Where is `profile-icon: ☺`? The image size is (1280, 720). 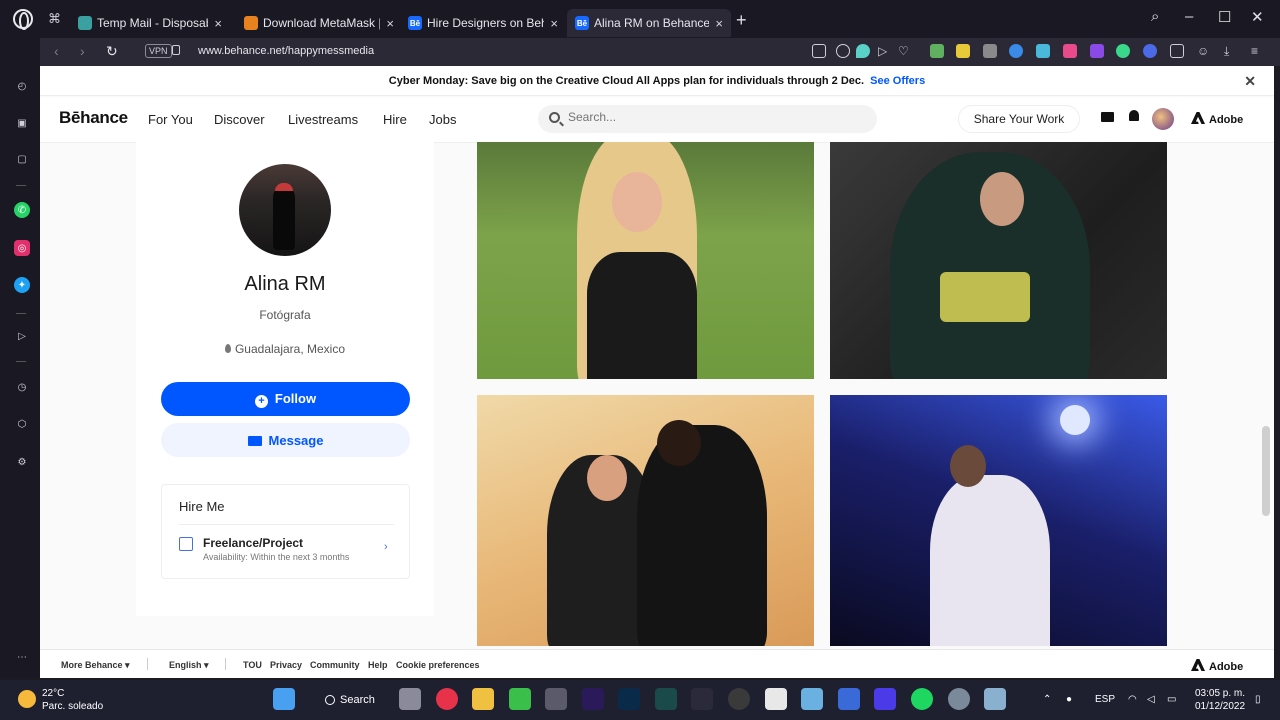 profile-icon: ☺ is located at coordinates (1204, 51).